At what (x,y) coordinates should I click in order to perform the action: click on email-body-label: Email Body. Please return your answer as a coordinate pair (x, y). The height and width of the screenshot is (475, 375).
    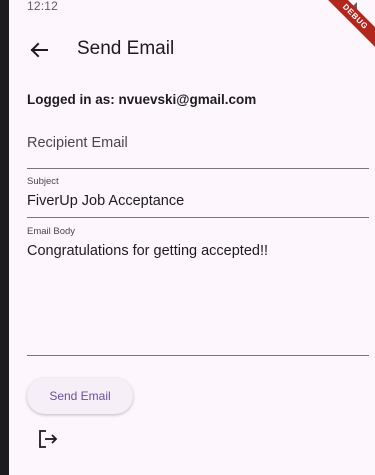
    Looking at the image, I should click on (51, 231).